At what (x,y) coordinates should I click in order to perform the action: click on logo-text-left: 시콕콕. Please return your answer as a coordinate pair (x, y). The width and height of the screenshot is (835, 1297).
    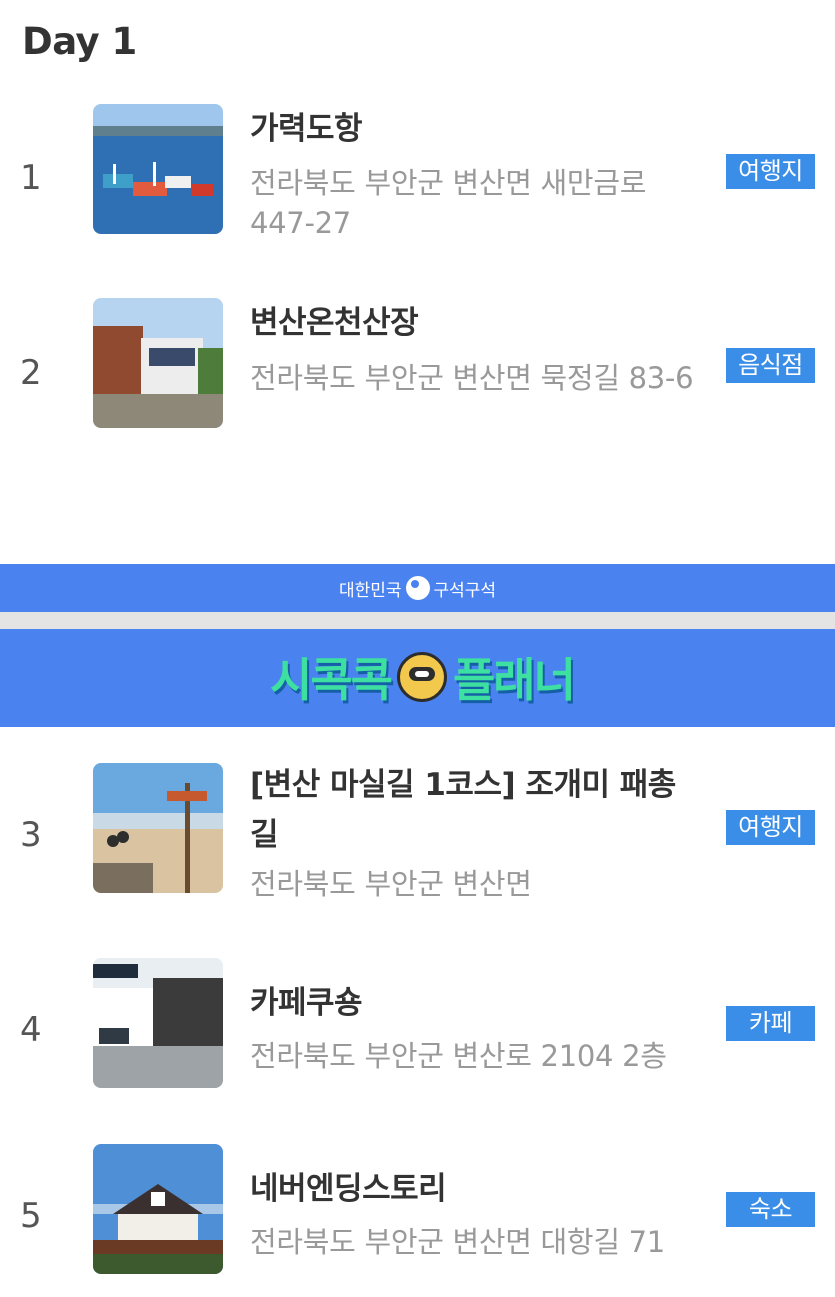
    Looking at the image, I should click on (331, 680).